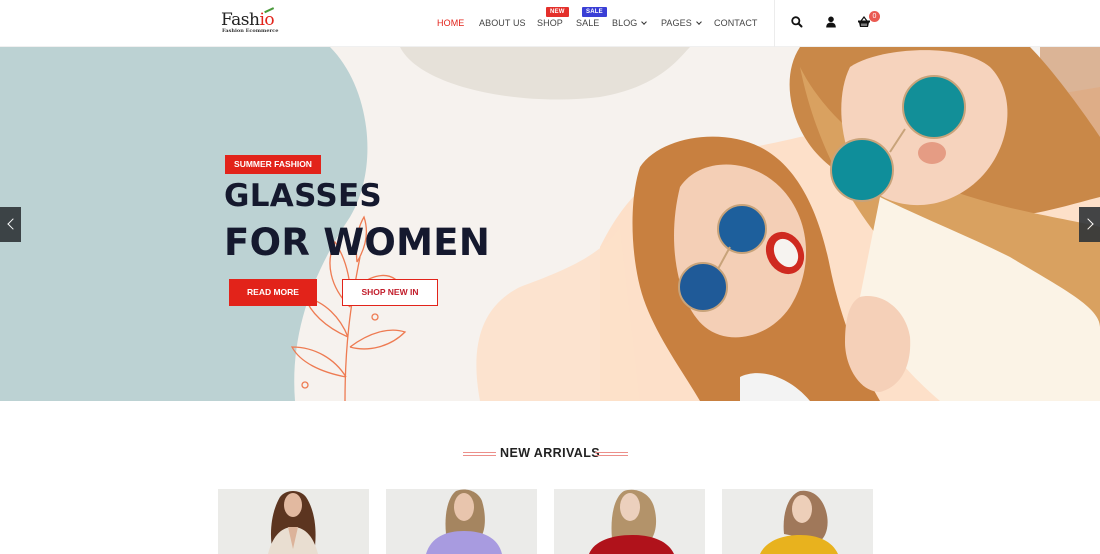 This screenshot has height=554, width=1100. Describe the element at coordinates (273, 292) in the screenshot. I see `read-more-button: READ MORE` at that location.